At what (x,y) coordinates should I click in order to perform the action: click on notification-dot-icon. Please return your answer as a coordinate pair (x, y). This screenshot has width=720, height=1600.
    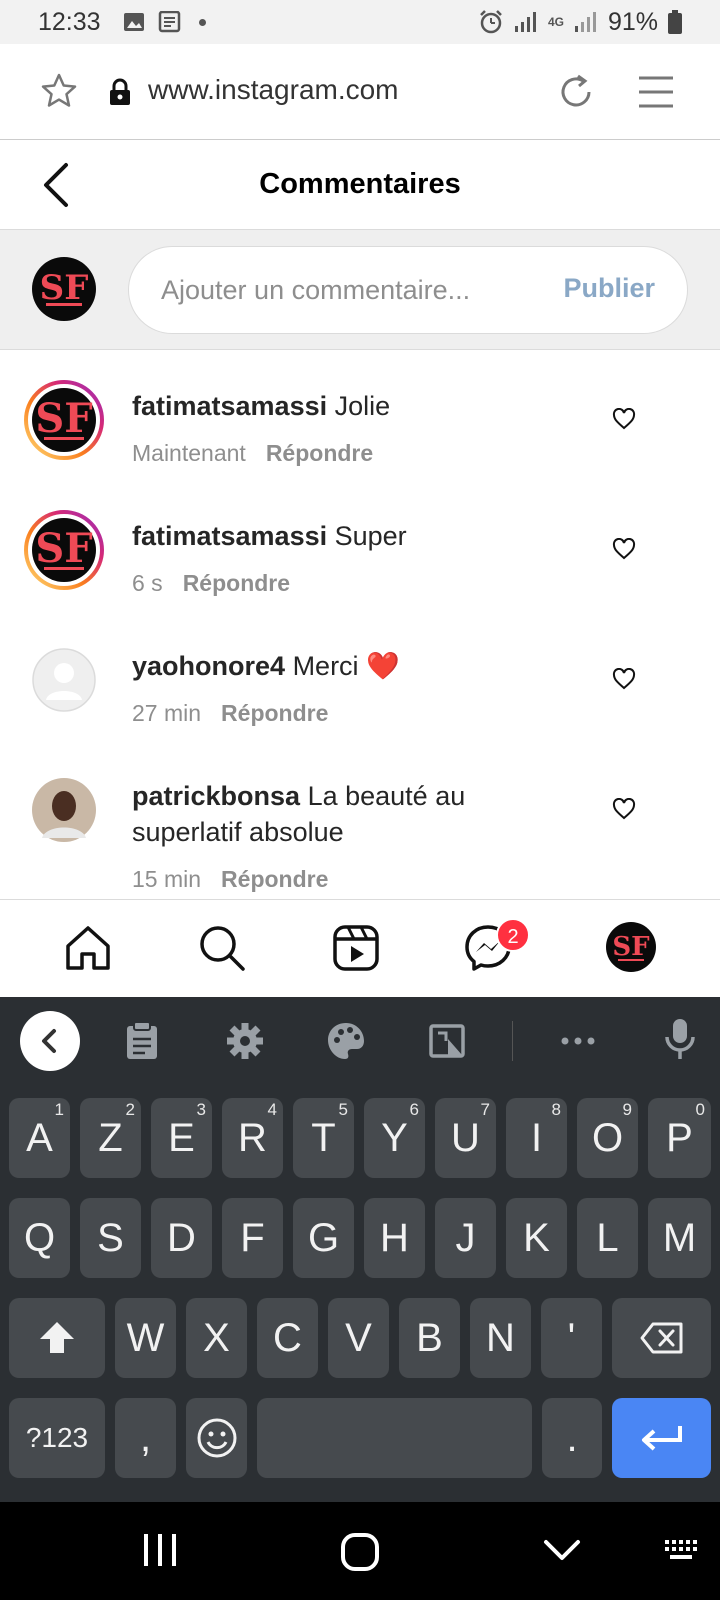
    Looking at the image, I should click on (202, 22).